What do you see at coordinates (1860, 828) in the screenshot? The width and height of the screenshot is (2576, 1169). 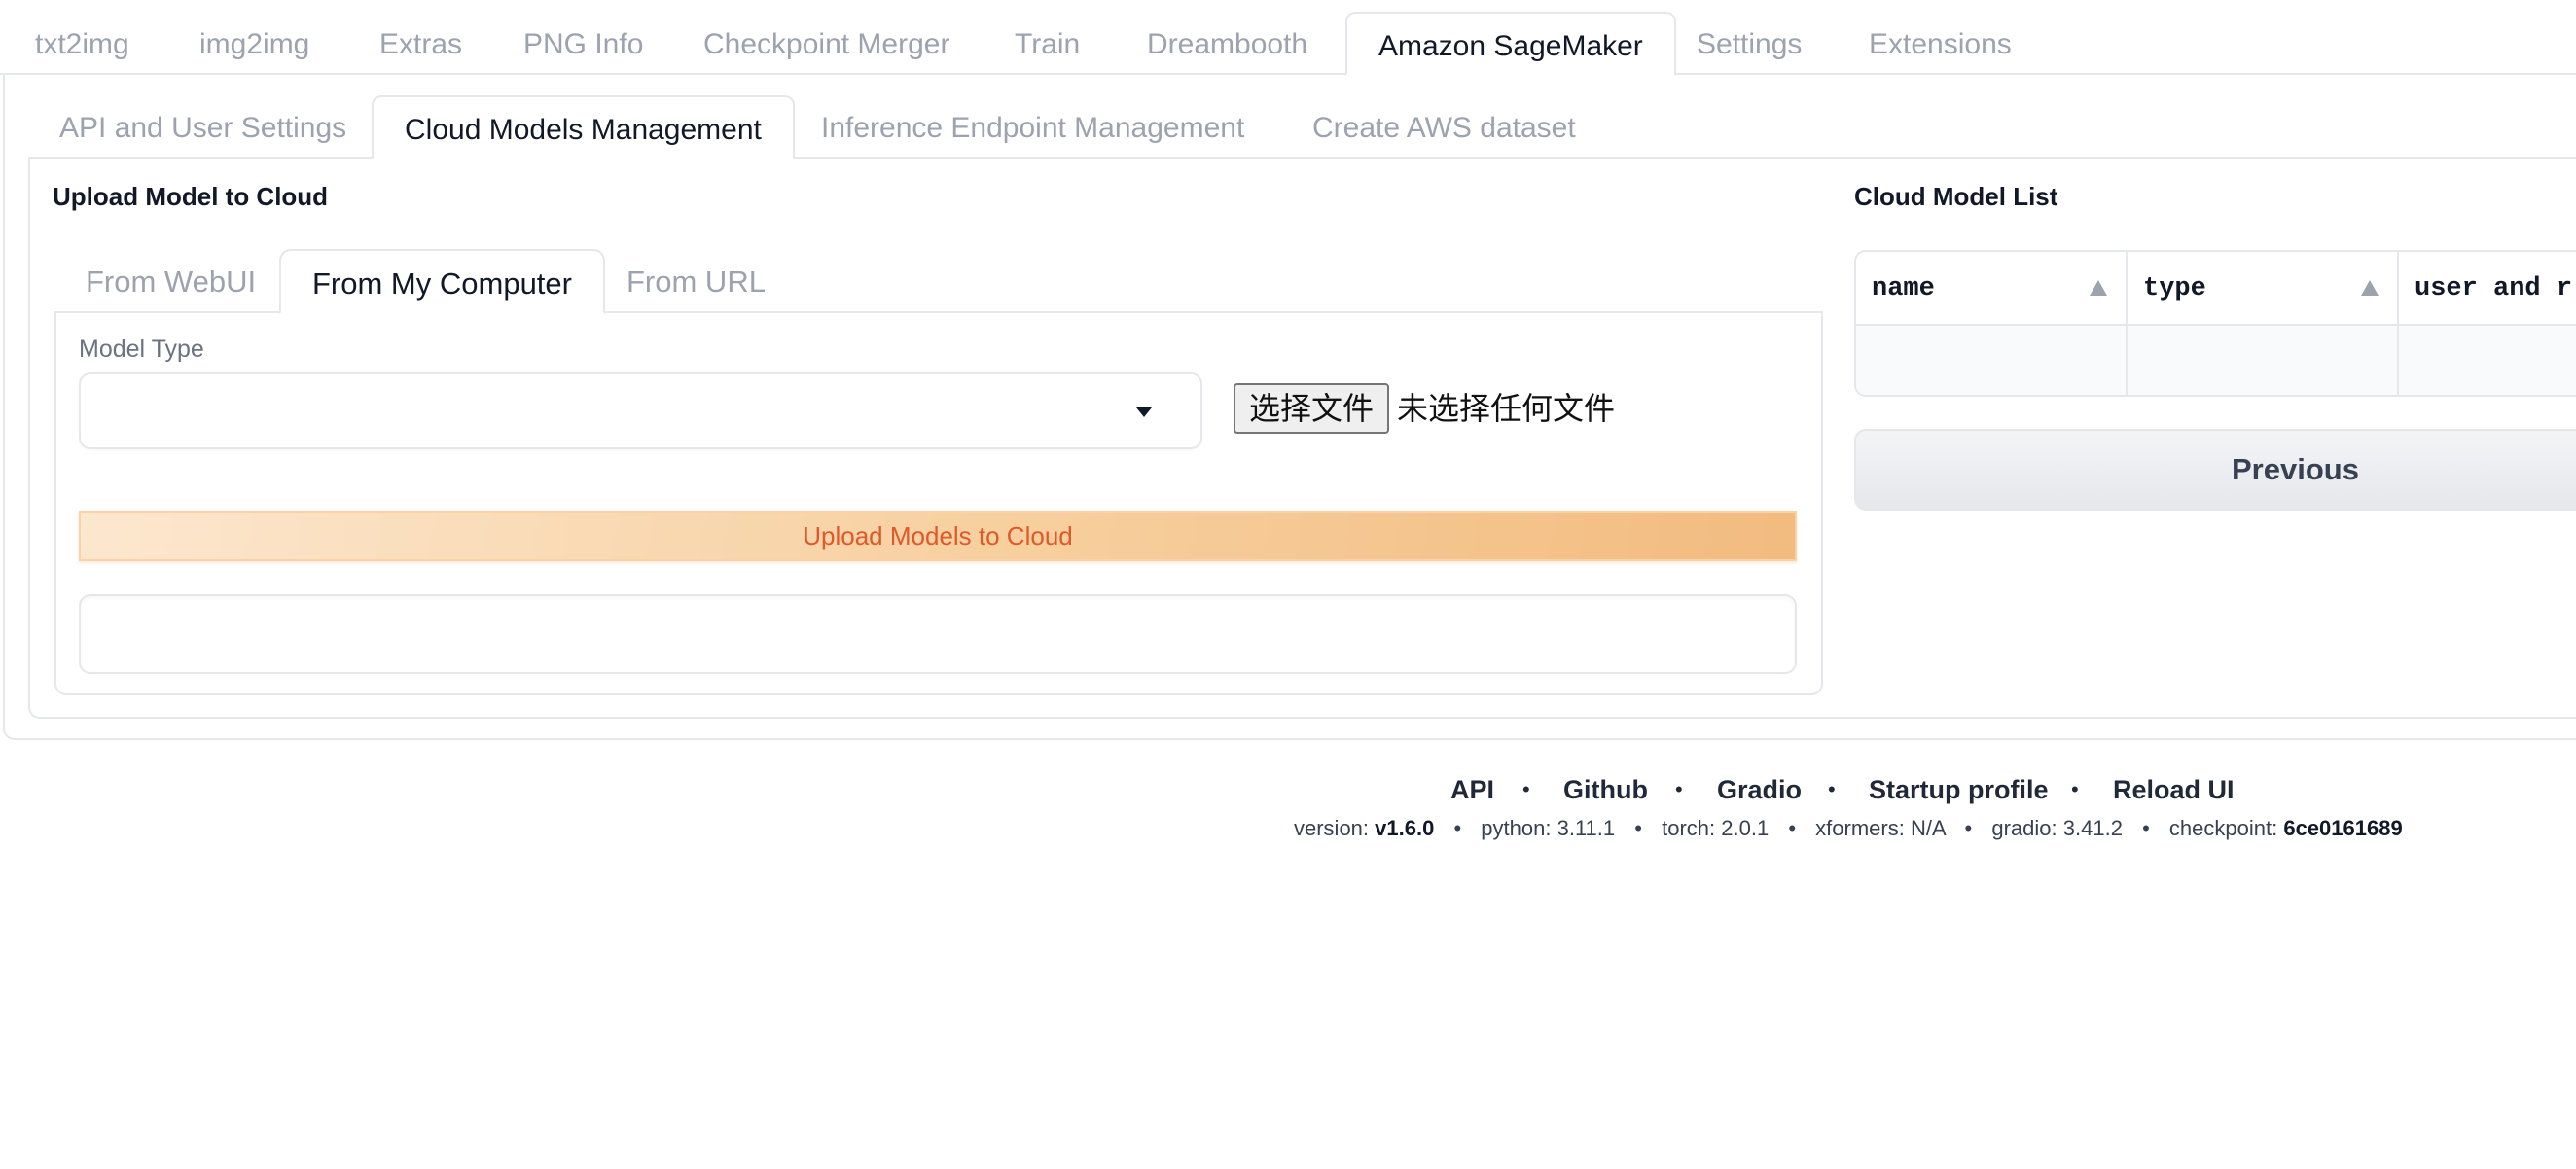 I see `xformers-key: xformers:` at bounding box center [1860, 828].